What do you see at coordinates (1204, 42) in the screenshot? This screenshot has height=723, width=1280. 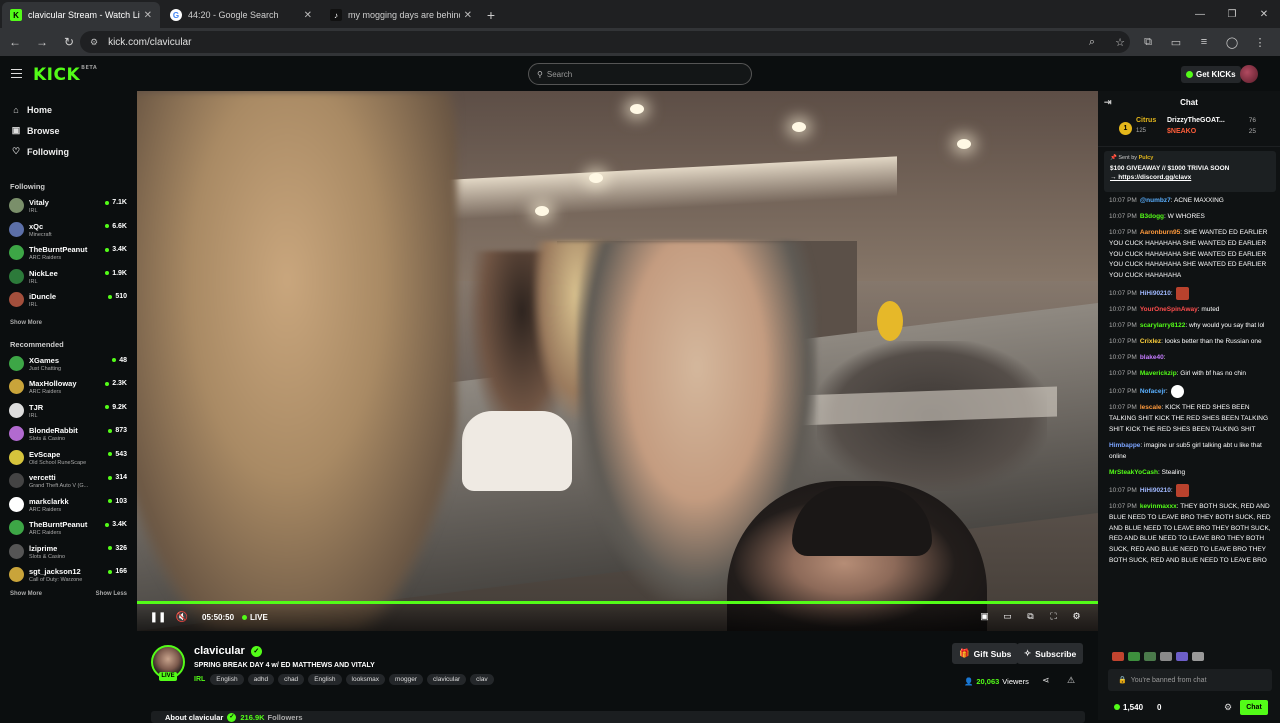 I see `media-icon: ≡` at bounding box center [1204, 42].